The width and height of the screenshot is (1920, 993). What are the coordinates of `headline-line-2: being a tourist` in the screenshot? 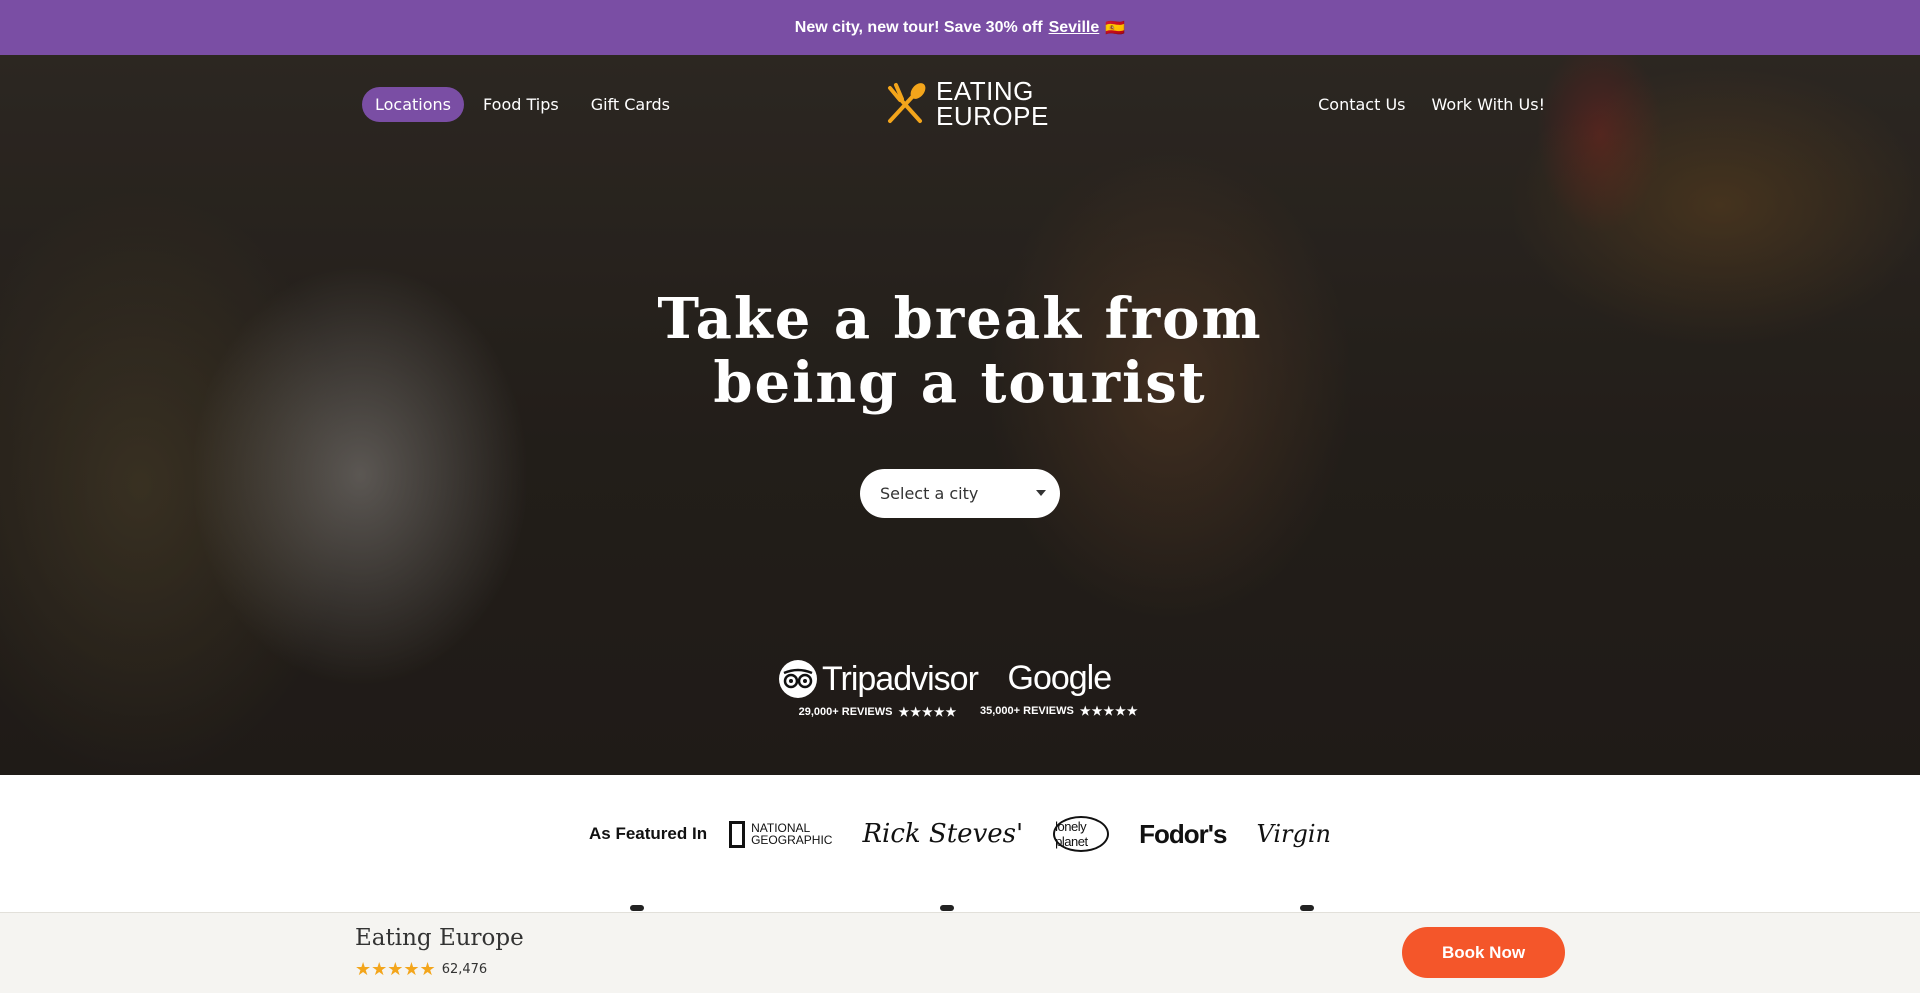 It's located at (960, 383).